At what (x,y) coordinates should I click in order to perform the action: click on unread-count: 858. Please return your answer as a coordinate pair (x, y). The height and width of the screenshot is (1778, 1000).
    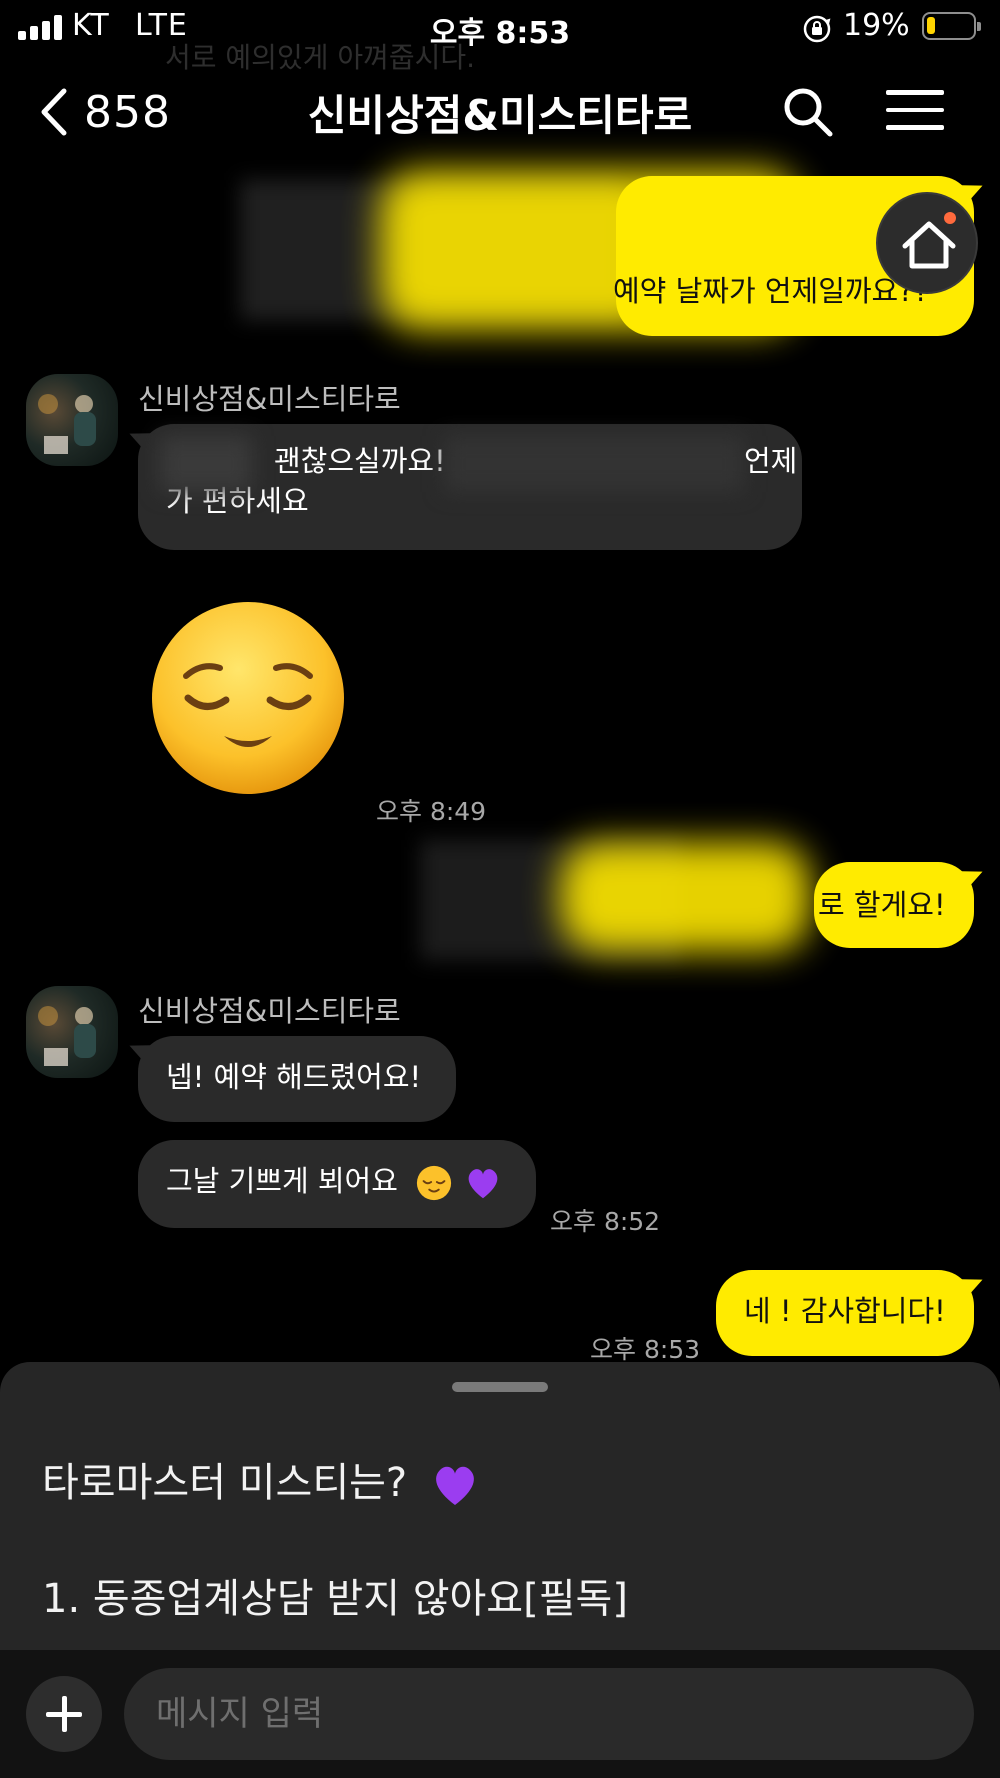
    Looking at the image, I should click on (127, 112).